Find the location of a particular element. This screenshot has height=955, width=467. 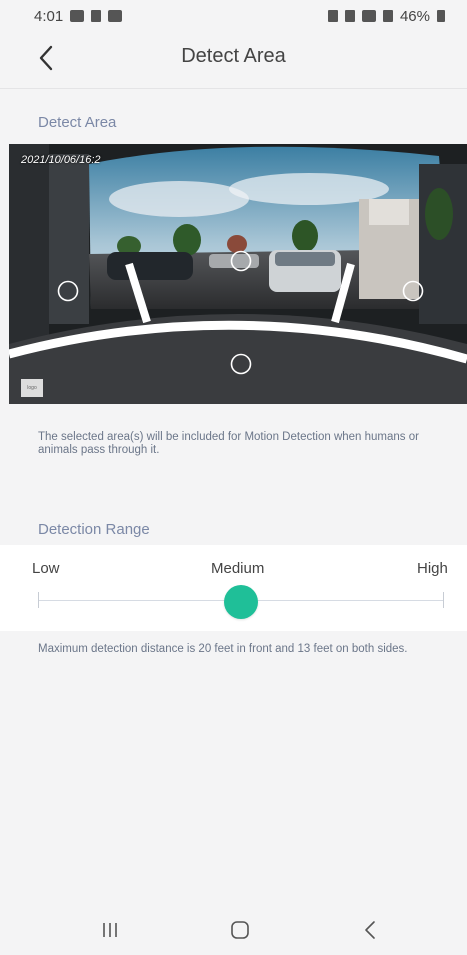

signal-icon is located at coordinates (387, 16).